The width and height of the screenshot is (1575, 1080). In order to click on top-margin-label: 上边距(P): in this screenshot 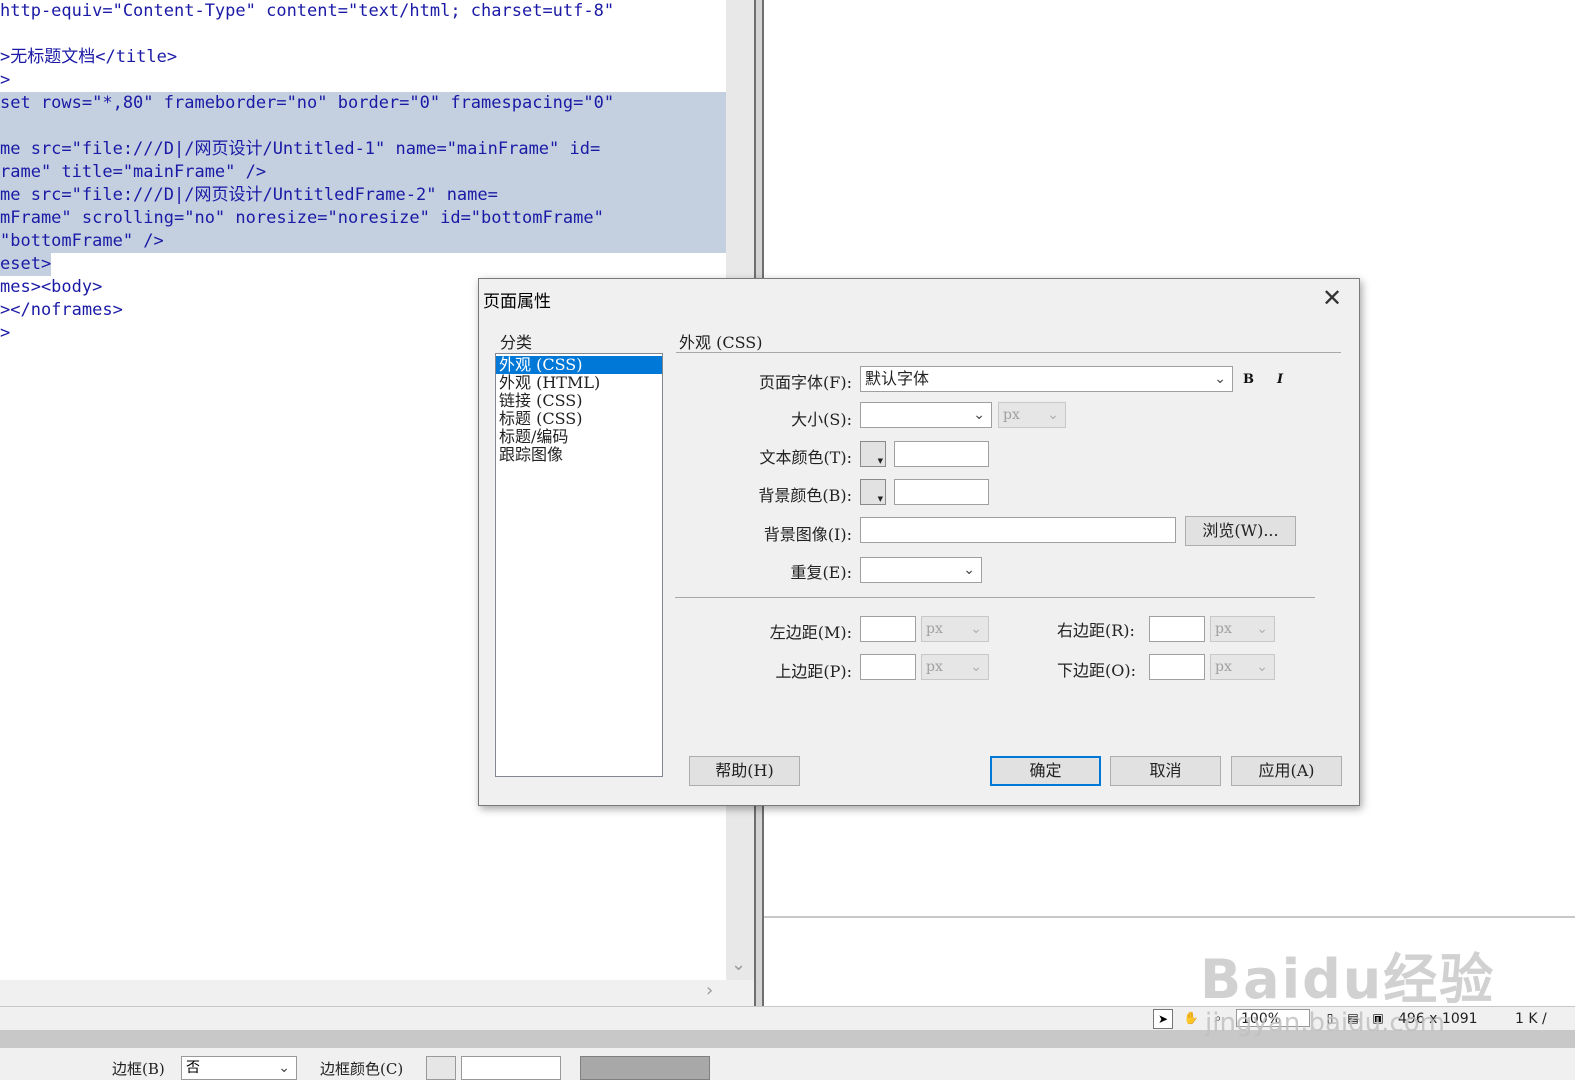, I will do `click(813, 671)`.